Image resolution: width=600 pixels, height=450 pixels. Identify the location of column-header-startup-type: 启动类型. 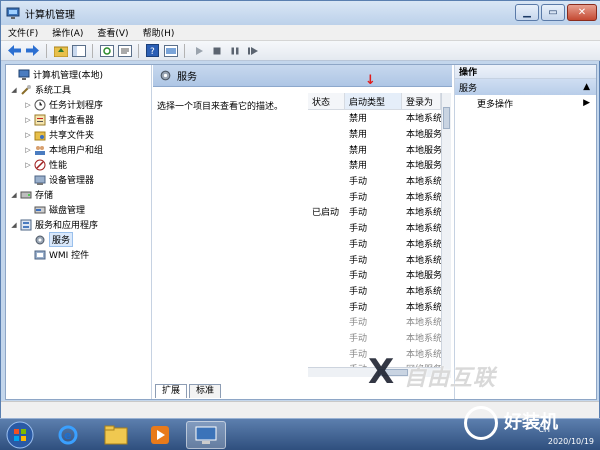
(373, 101).